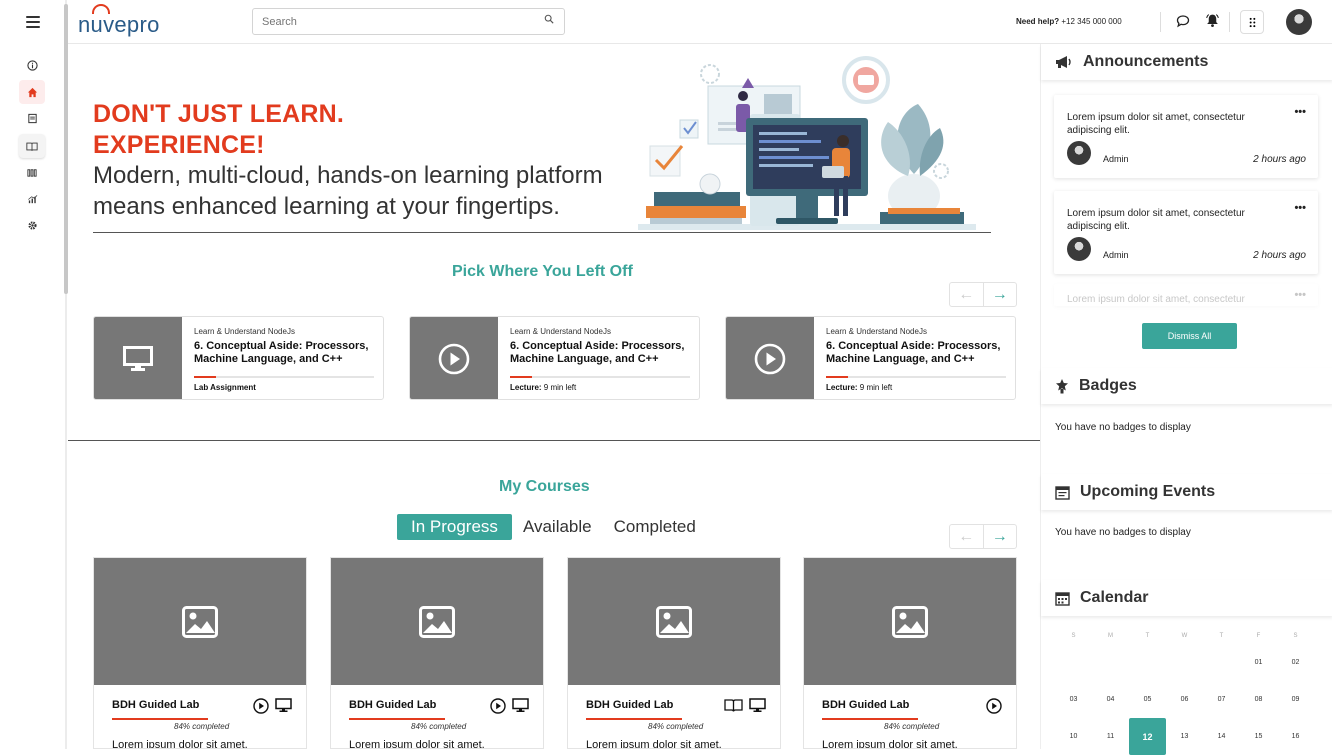 Image resolution: width=1332 pixels, height=755 pixels. What do you see at coordinates (1184, 736) in the screenshot?
I see `calendar-day: 13` at bounding box center [1184, 736].